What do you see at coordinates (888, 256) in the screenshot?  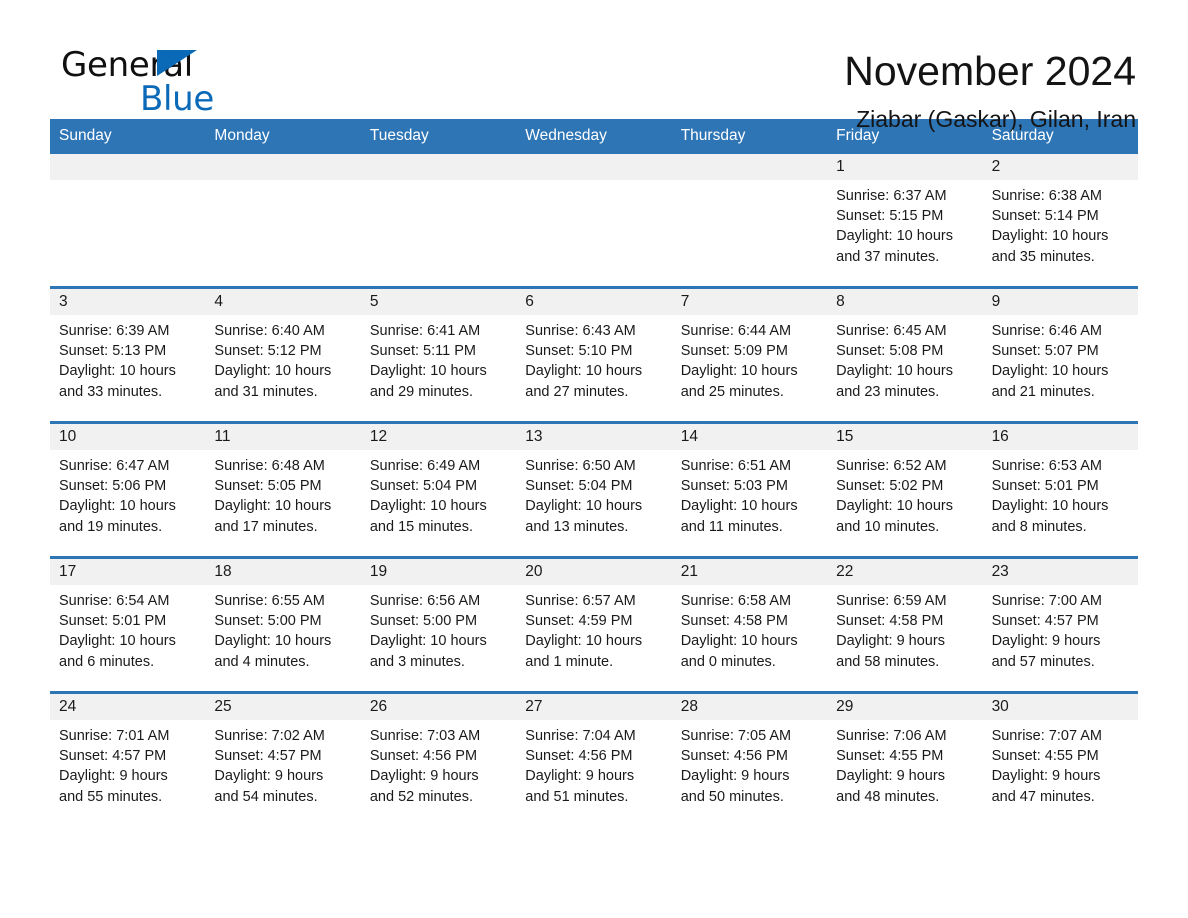 I see `daylight-text-cont: and 37 minutes.` at bounding box center [888, 256].